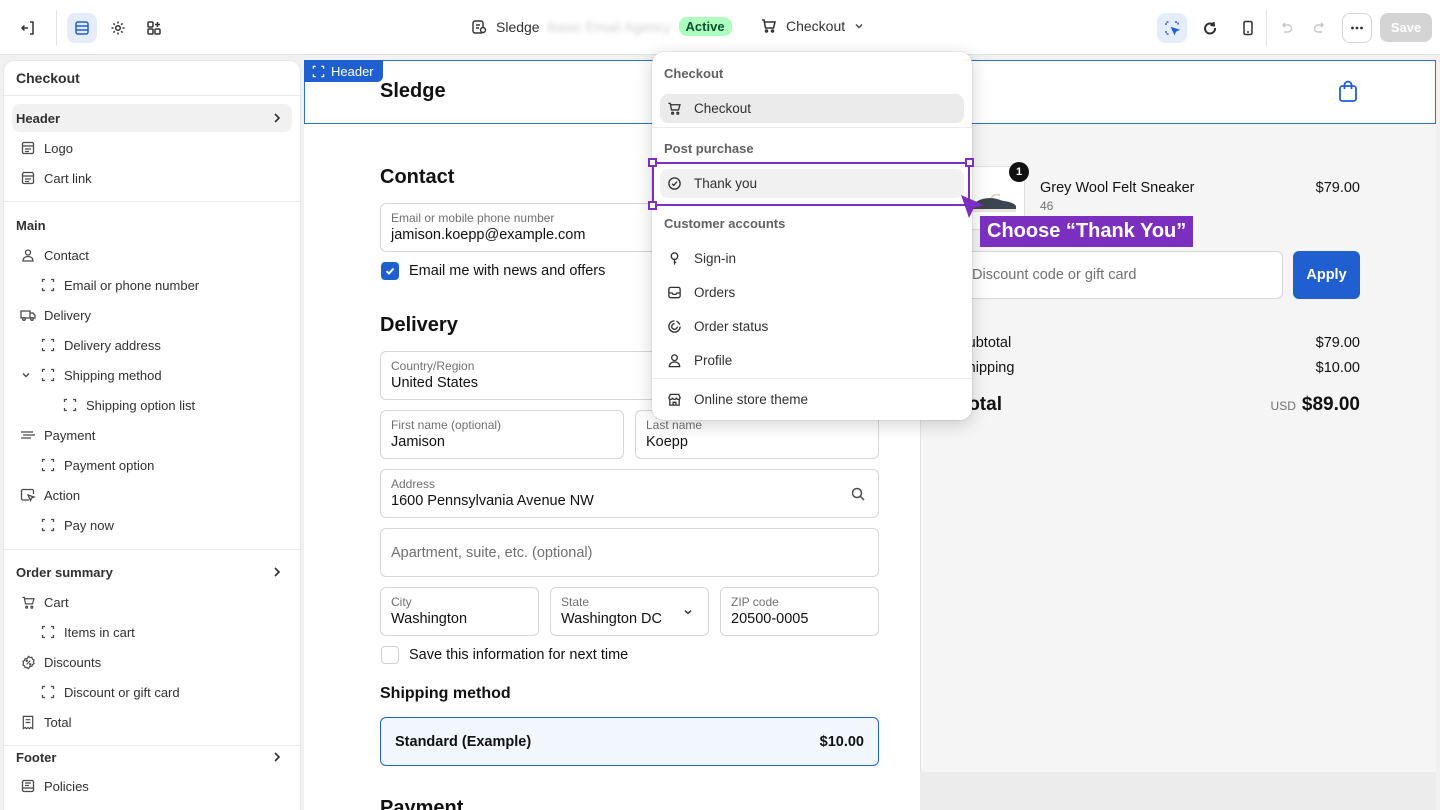 The image size is (1440, 810). What do you see at coordinates (417, 177) in the screenshot?
I see `contact-heading: Contact` at bounding box center [417, 177].